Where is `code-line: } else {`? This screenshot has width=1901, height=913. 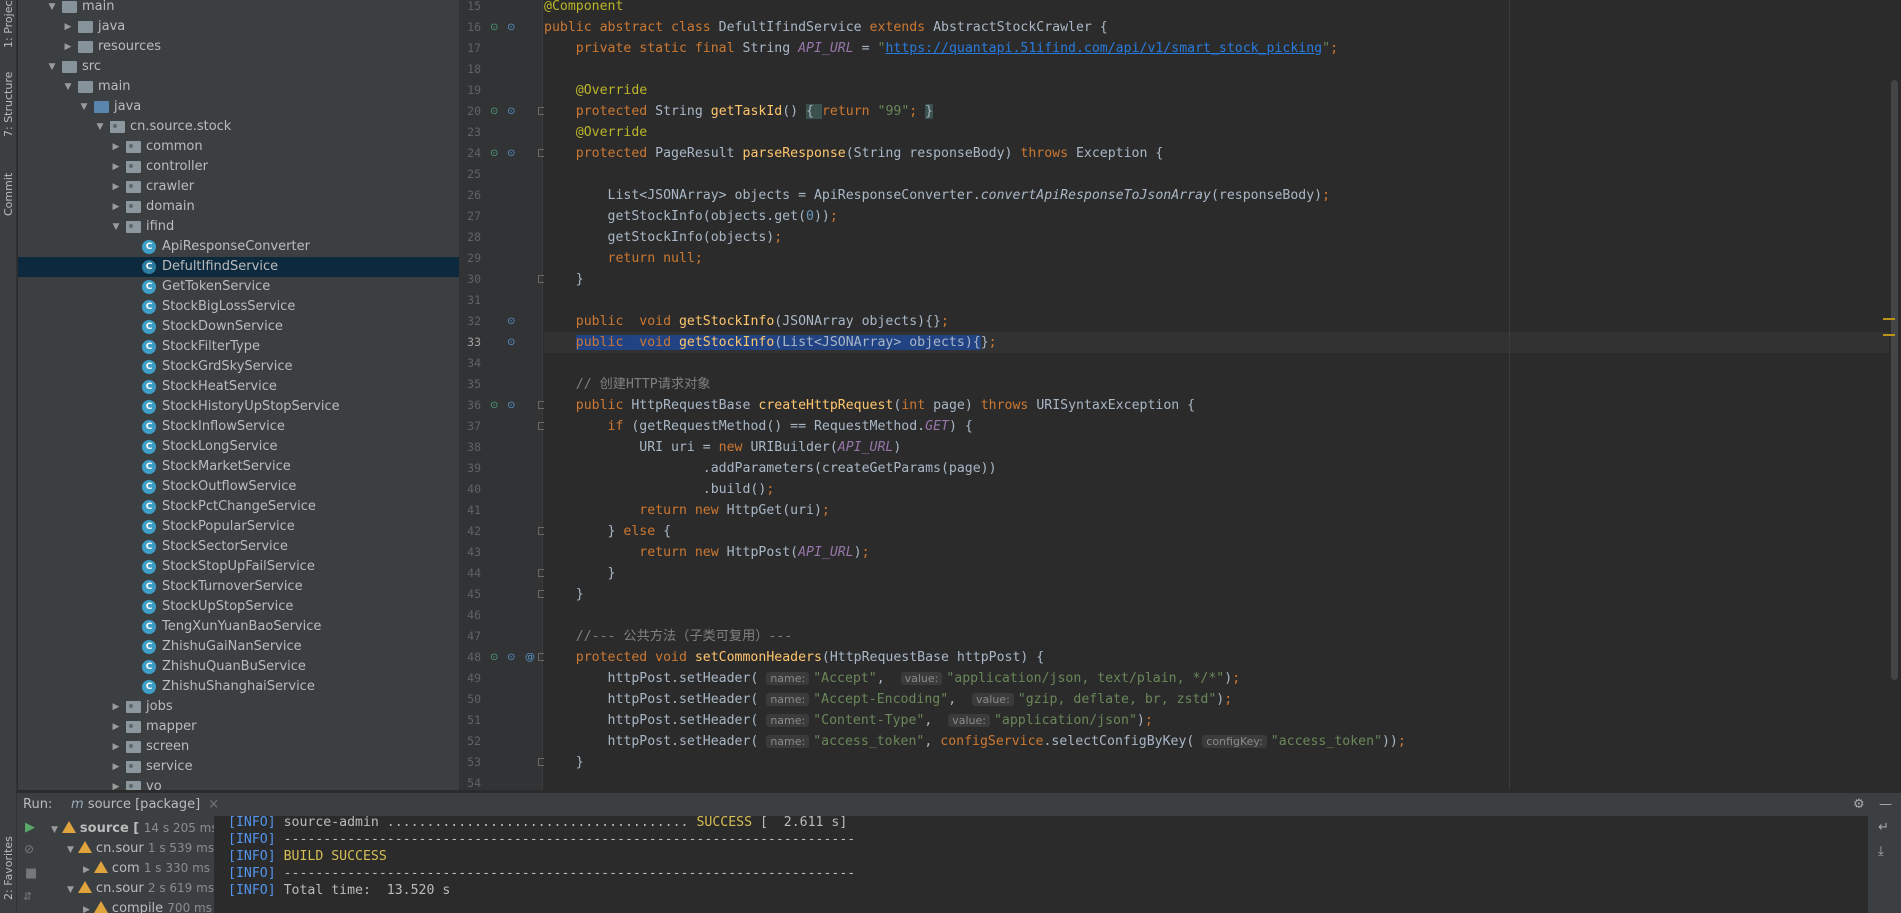 code-line: } else { is located at coordinates (1216, 531).